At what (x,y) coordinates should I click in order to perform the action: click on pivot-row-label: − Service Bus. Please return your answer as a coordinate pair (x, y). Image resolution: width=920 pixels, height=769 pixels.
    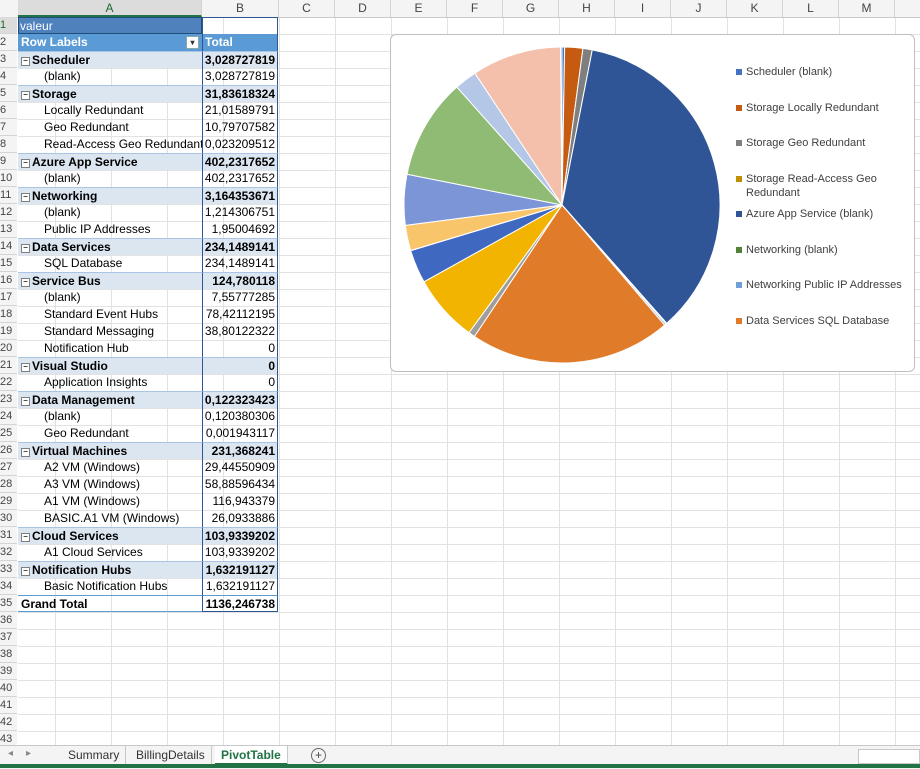
    Looking at the image, I should click on (110, 280).